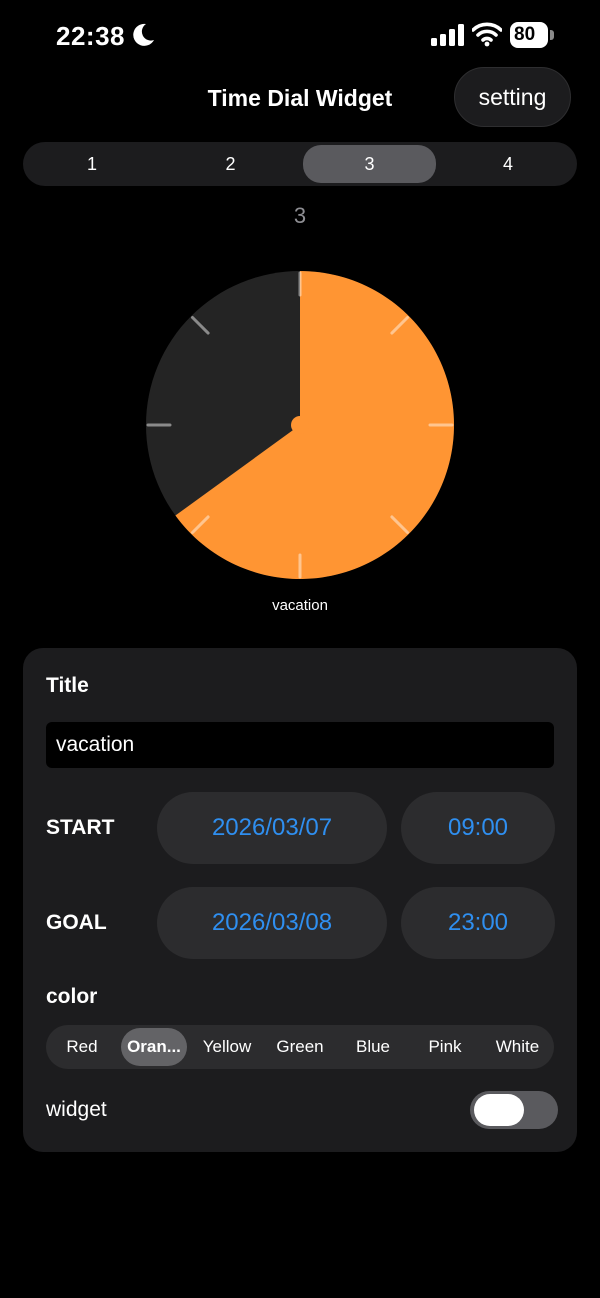  Describe the element at coordinates (529, 35) in the screenshot. I see `battery-level: 80` at that location.